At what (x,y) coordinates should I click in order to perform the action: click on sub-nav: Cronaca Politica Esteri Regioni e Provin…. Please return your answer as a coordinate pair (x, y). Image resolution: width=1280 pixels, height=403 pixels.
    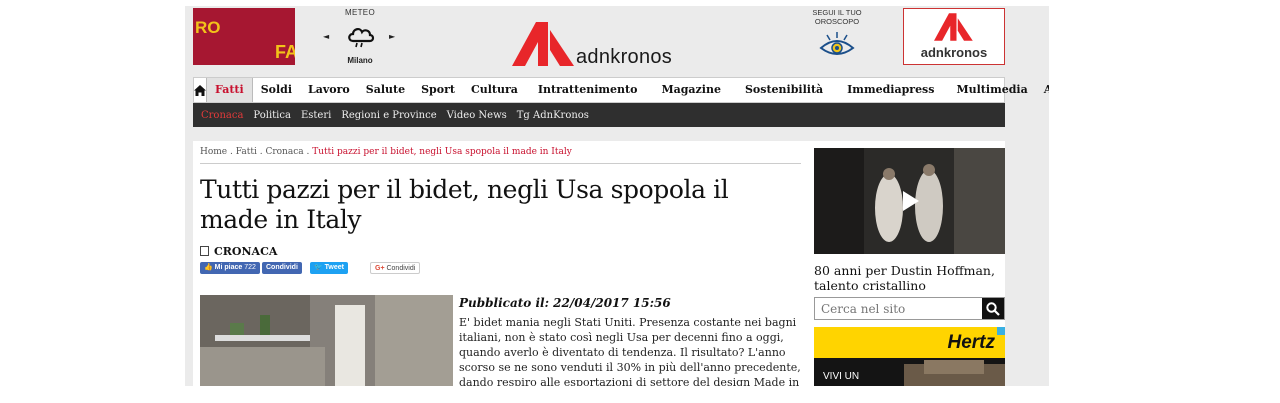
    Looking at the image, I should click on (599, 115).